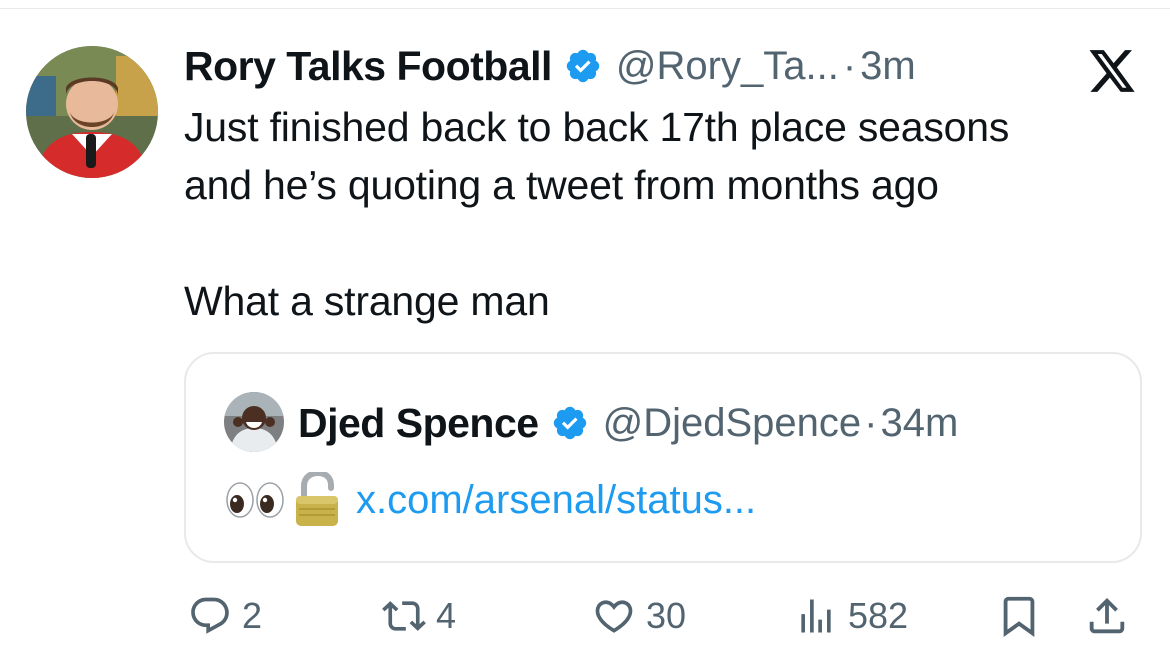  What do you see at coordinates (639, 616) in the screenshot?
I see `like-button: 30` at bounding box center [639, 616].